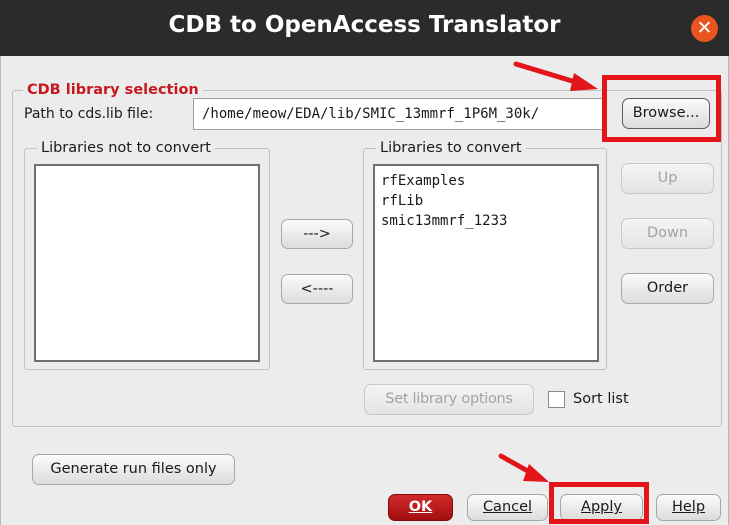 The width and height of the screenshot is (729, 525). I want to click on browse-highlight-box, so click(661, 108).